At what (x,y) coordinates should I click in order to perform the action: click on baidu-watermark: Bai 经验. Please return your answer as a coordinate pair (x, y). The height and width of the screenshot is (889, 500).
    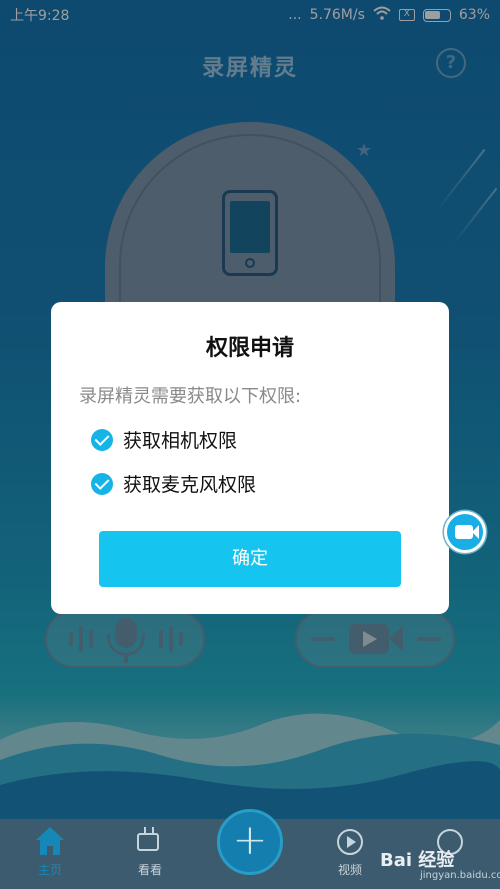
    Looking at the image, I should click on (417, 860).